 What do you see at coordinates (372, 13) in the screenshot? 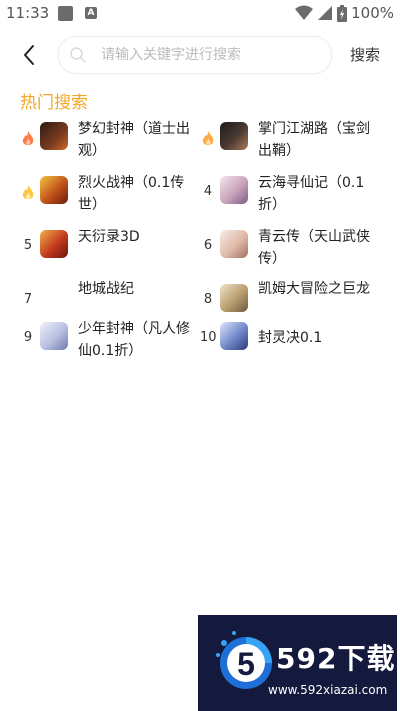
I see `battery-percent: 100%` at bounding box center [372, 13].